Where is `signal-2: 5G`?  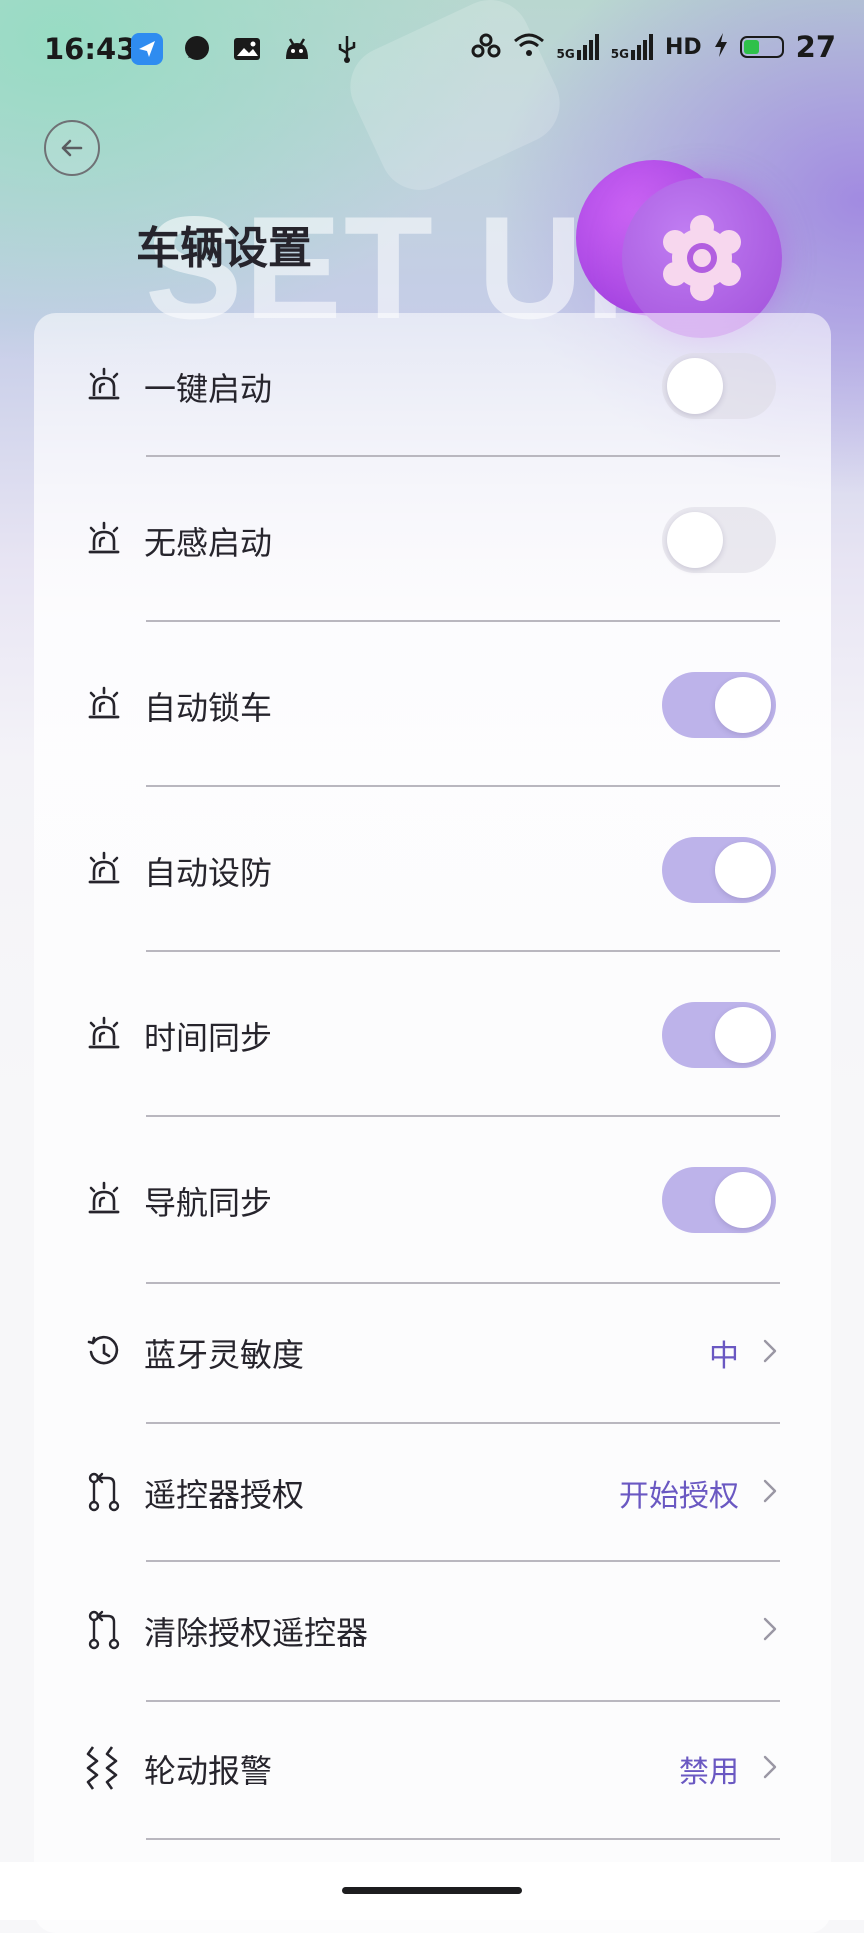
signal-2: 5G is located at coordinates (632, 47).